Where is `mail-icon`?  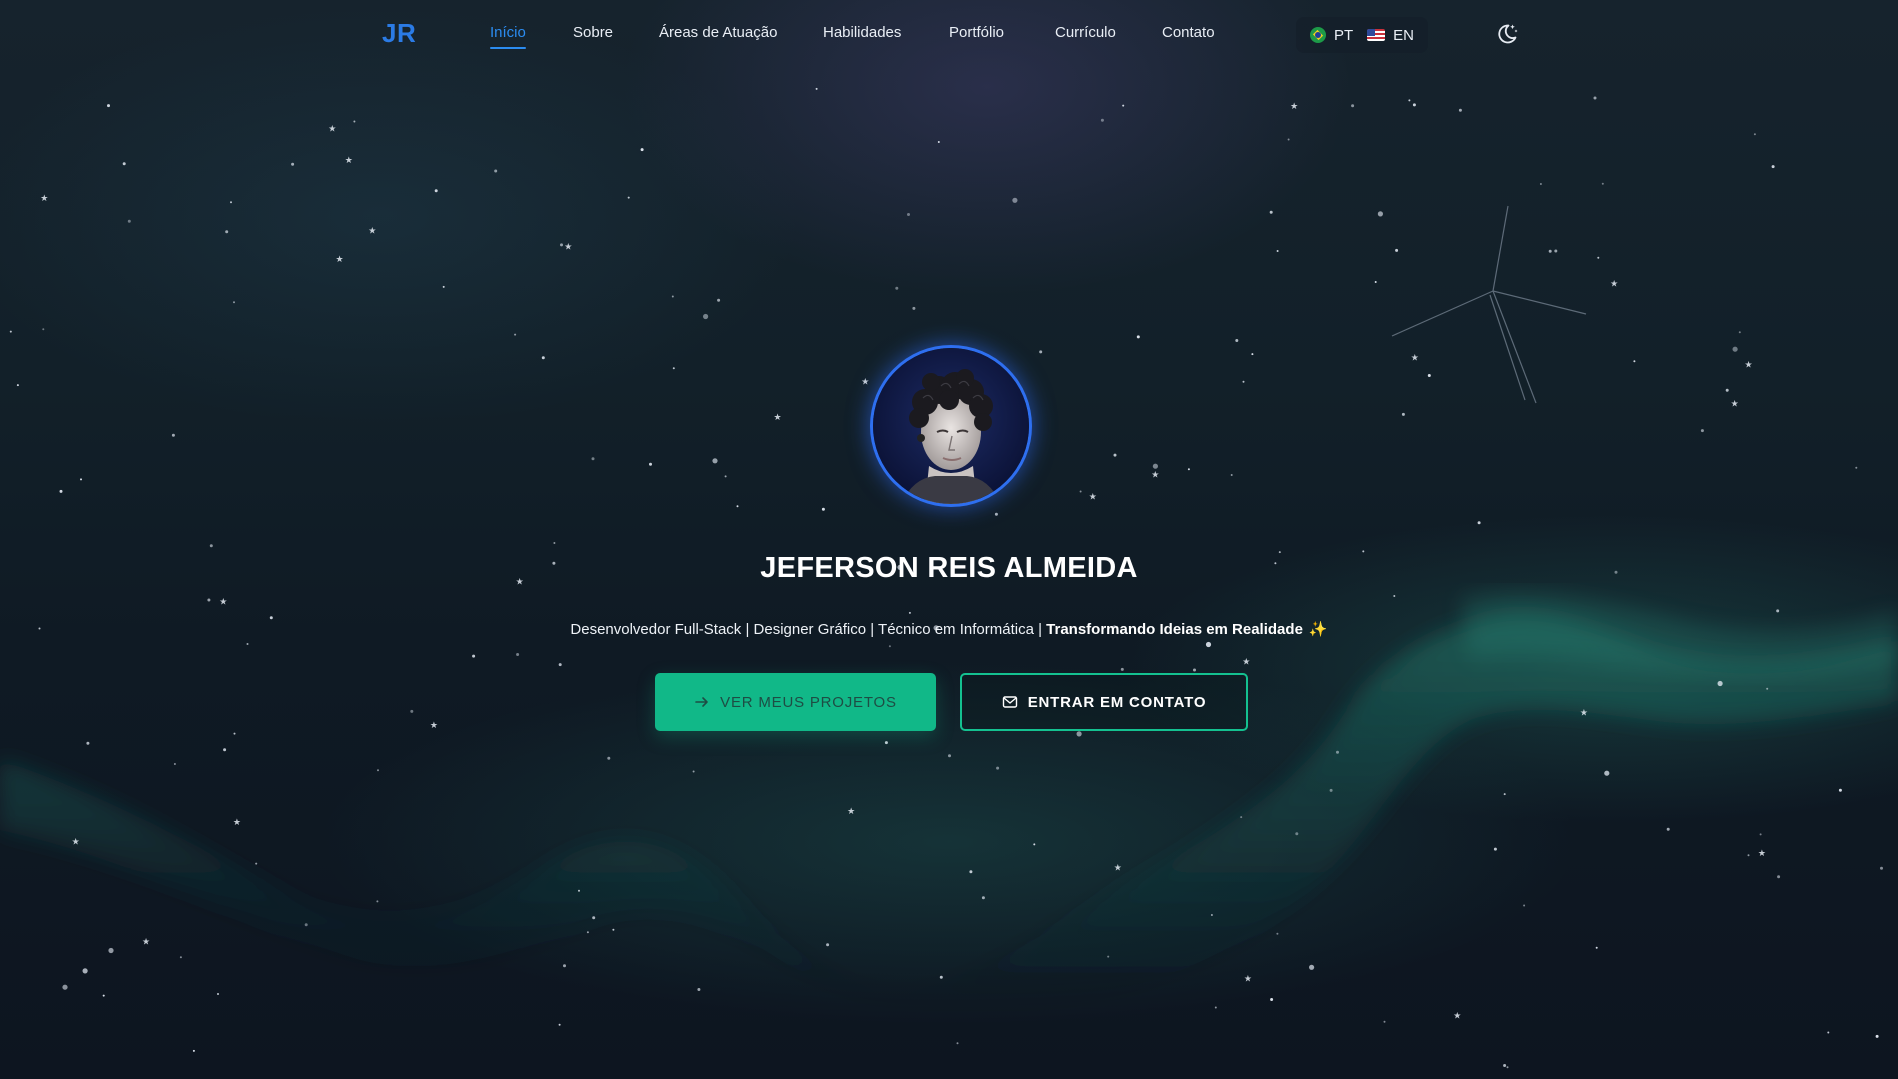
mail-icon is located at coordinates (1009, 702).